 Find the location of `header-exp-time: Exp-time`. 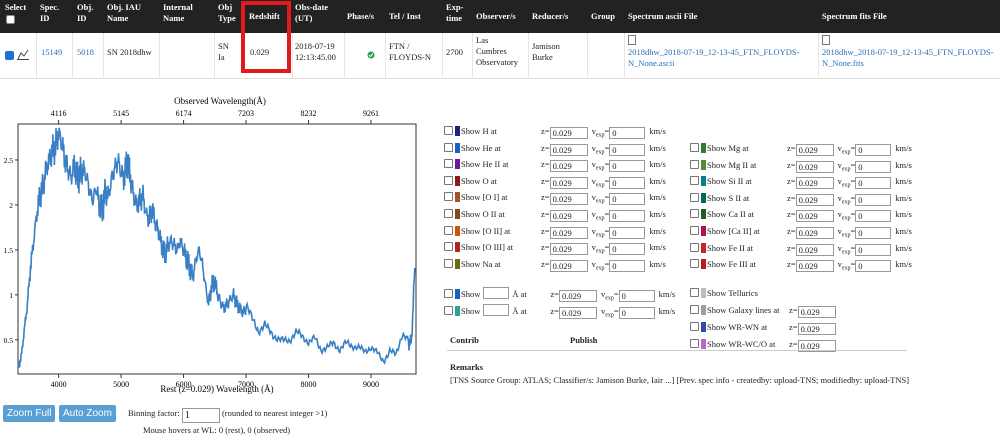

header-exp-time: Exp-time is located at coordinates (454, 13).